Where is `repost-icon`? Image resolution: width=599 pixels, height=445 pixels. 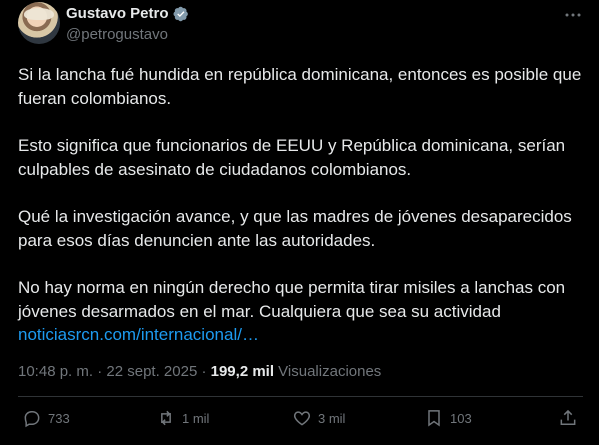
repost-icon is located at coordinates (166, 418).